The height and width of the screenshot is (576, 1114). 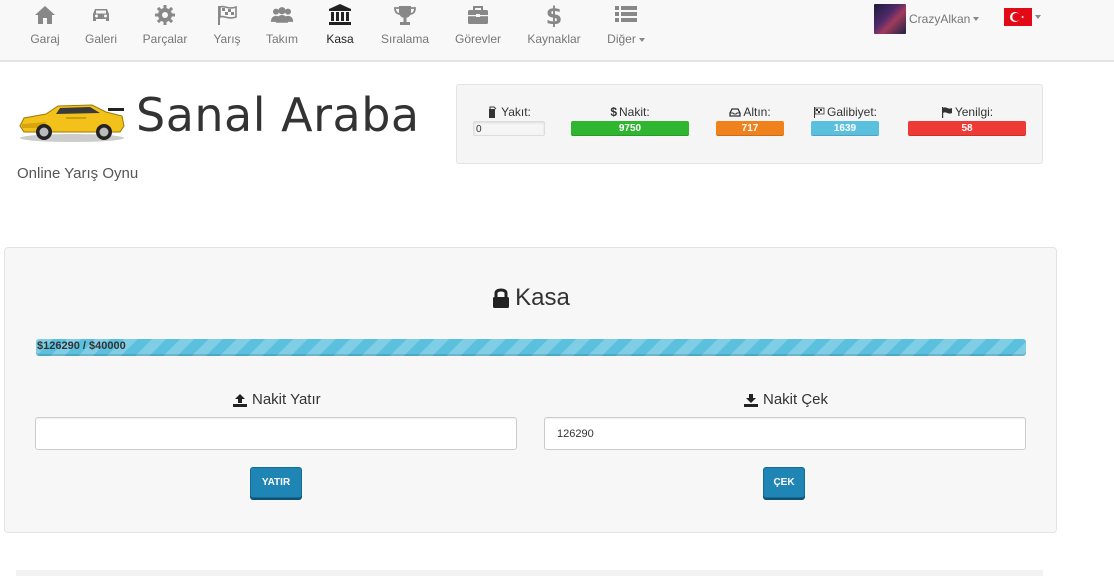 I want to click on turkey-flag-icon, so click(x=1018, y=17).